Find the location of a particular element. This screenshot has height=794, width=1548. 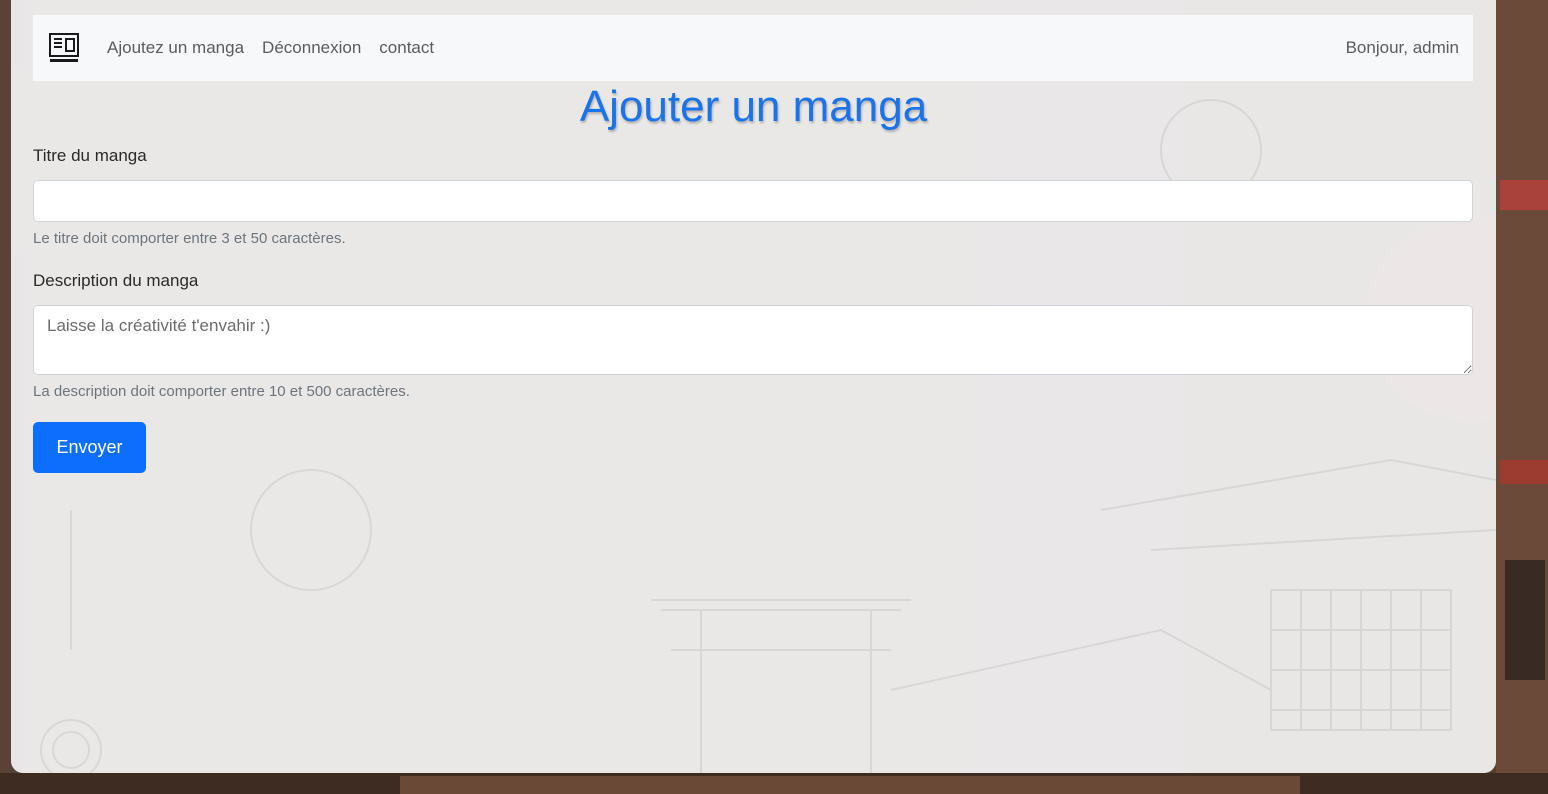

user-greeting: Bonjour, admin is located at coordinates (1402, 47).